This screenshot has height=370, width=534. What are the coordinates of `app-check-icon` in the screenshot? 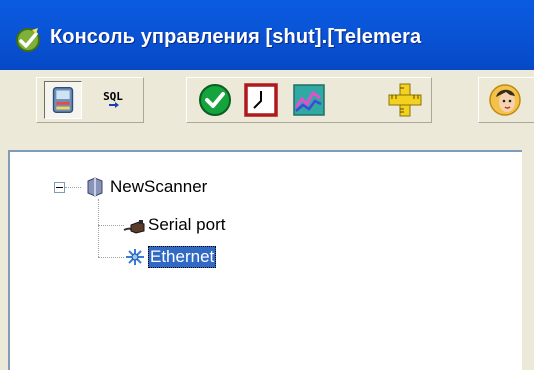 It's located at (28, 40).